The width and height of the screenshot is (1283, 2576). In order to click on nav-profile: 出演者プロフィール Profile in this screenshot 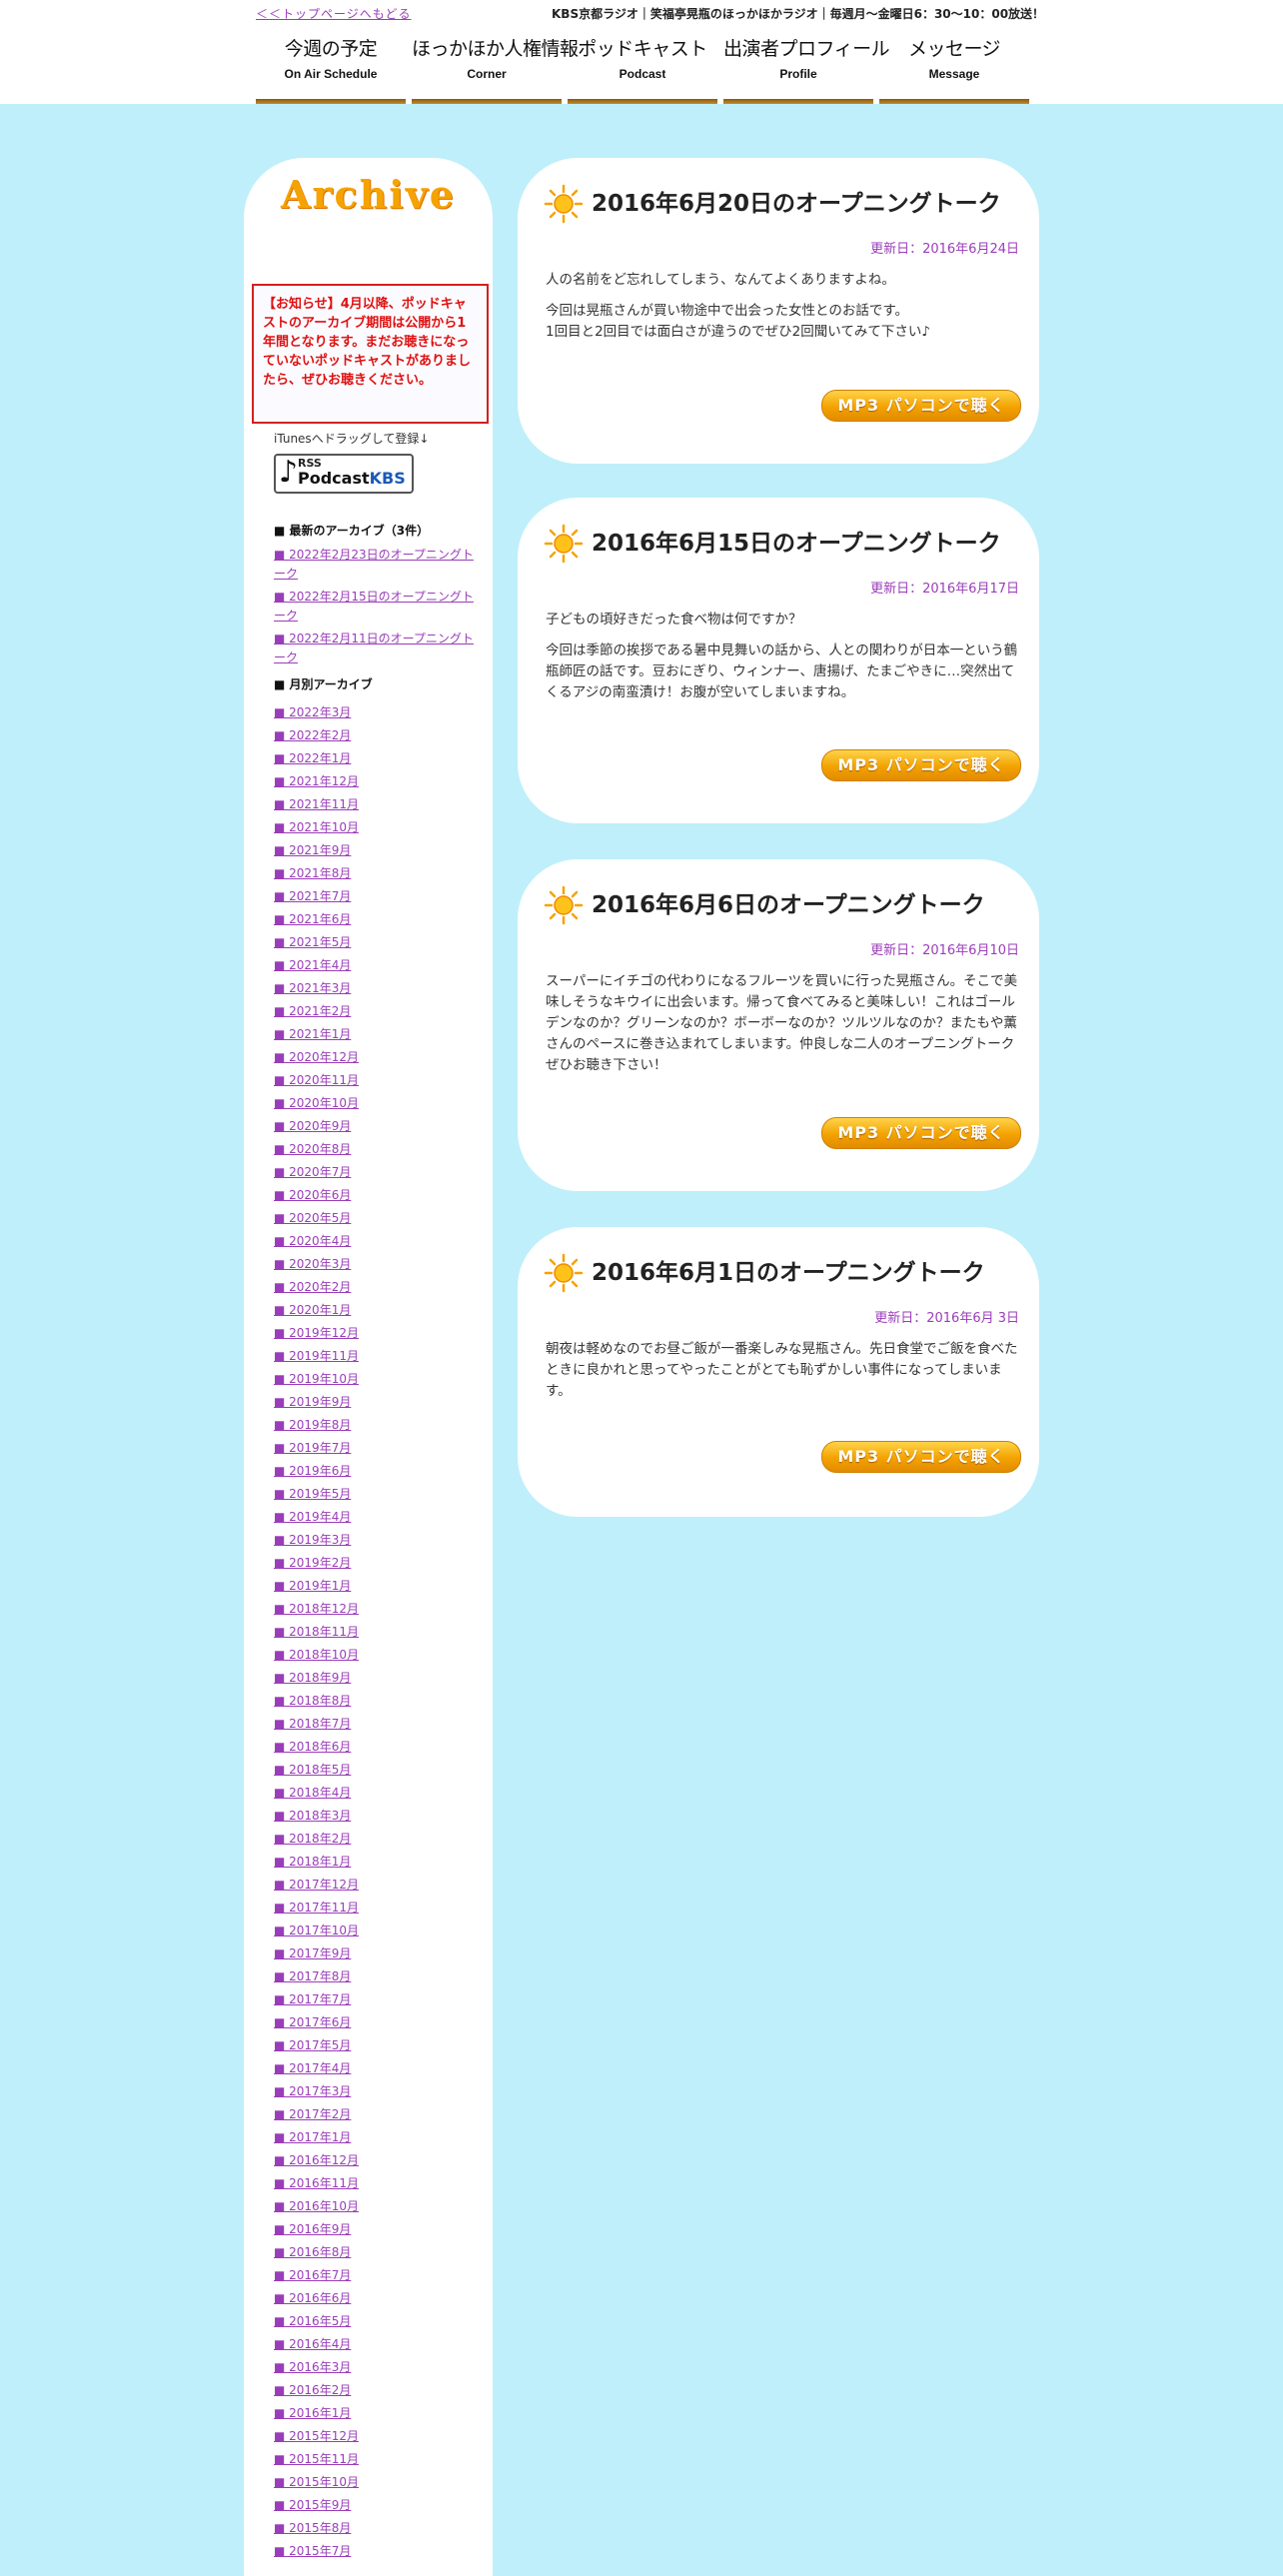, I will do `click(806, 68)`.